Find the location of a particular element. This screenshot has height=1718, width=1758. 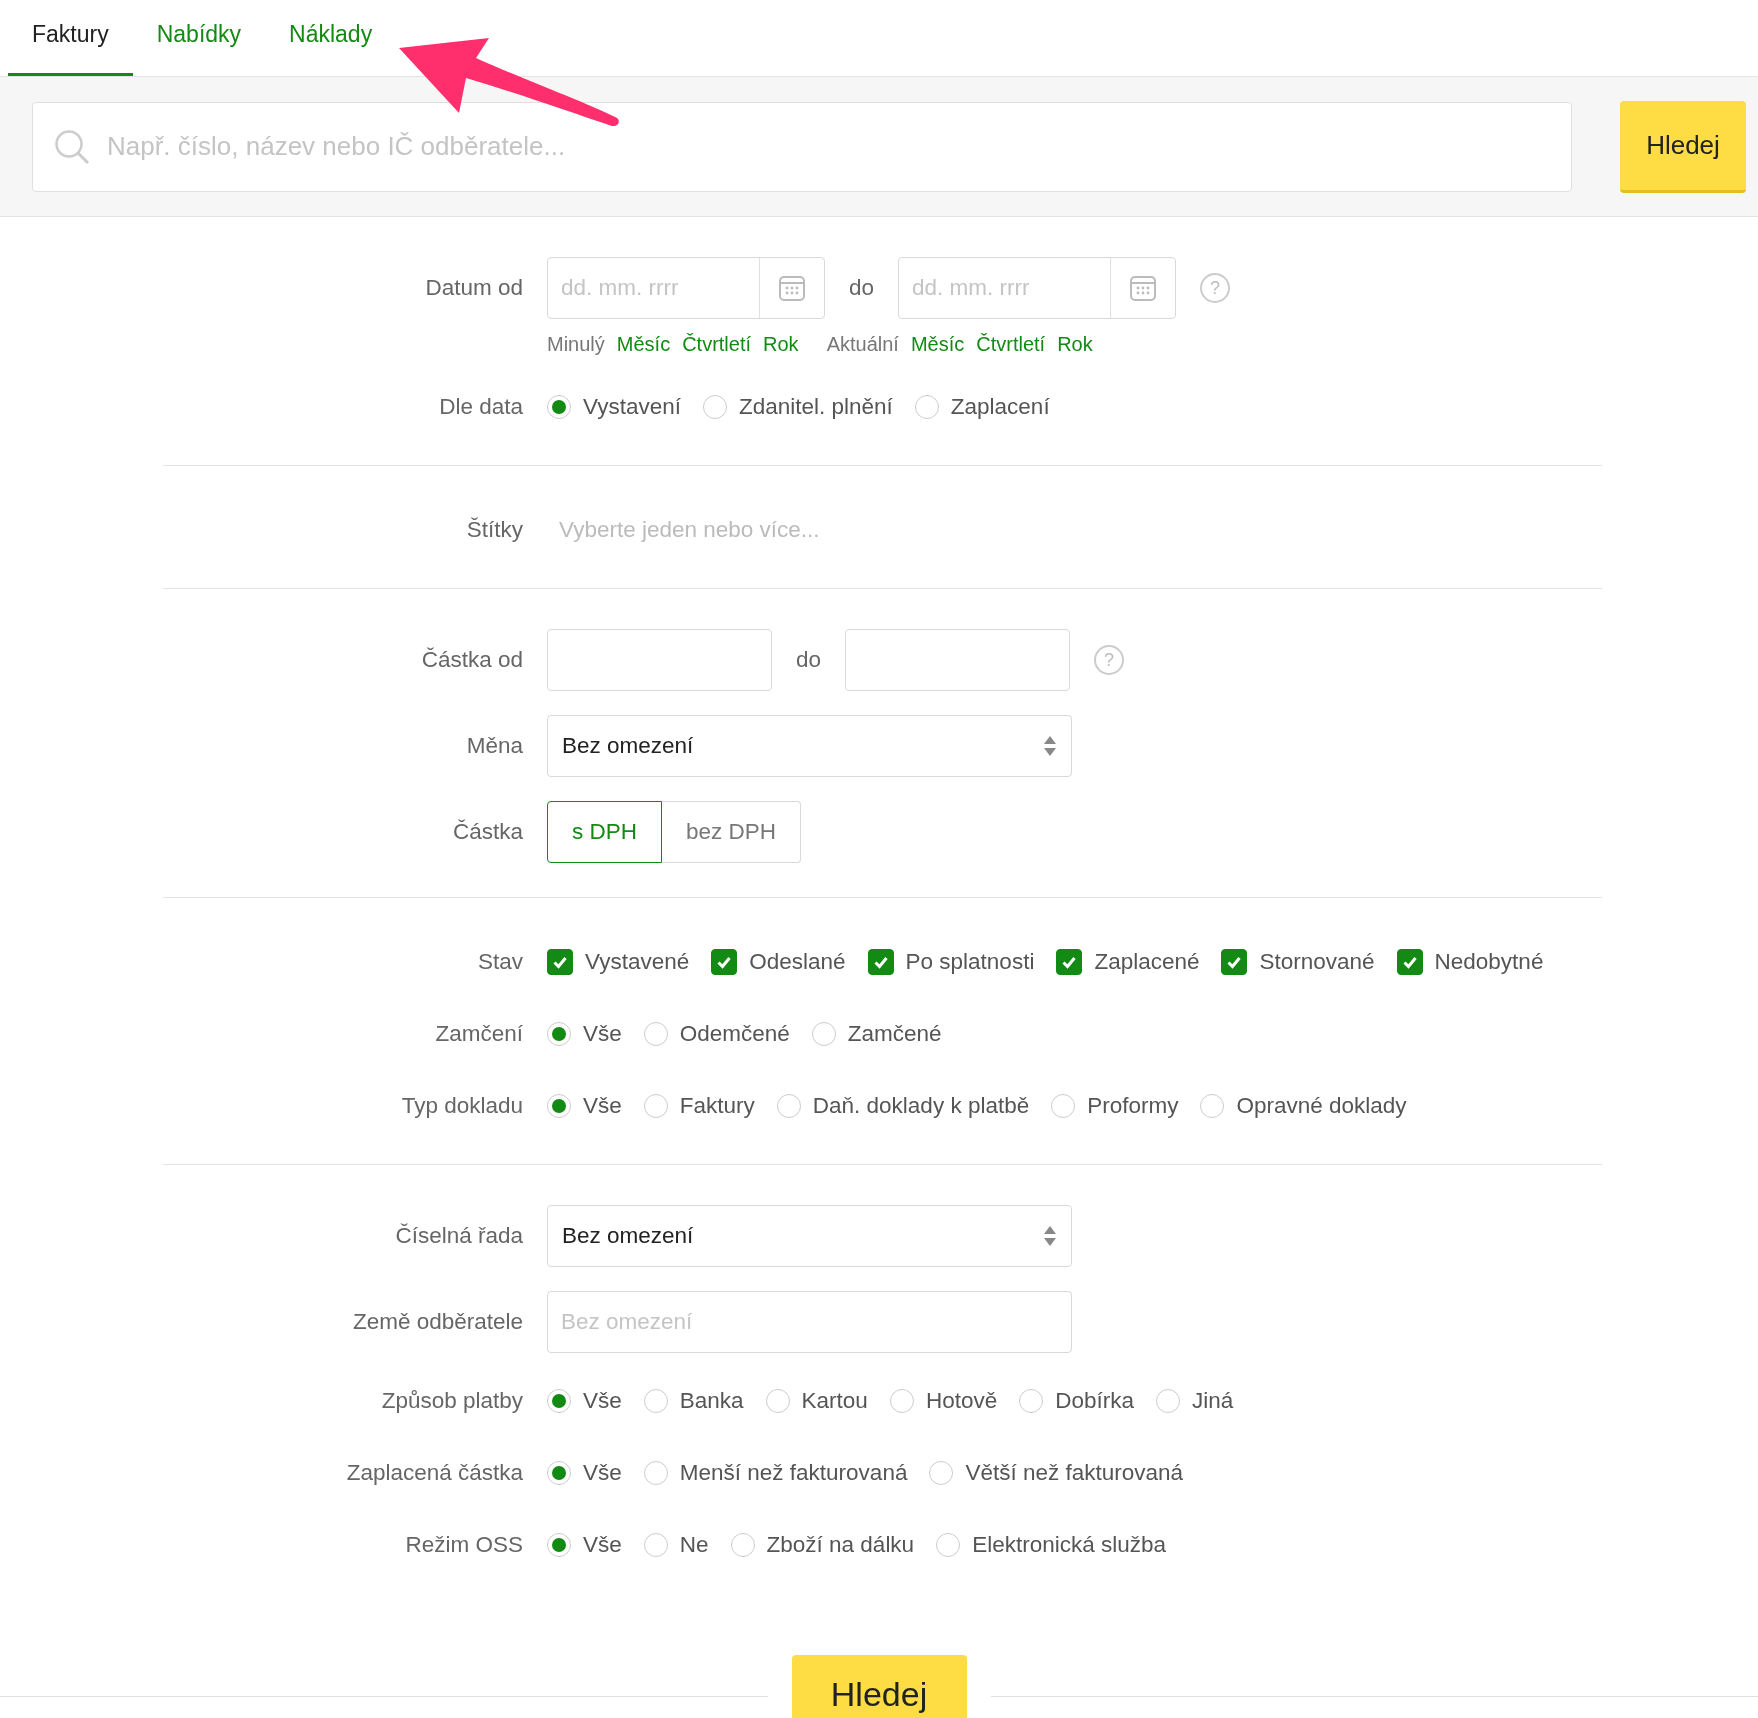

field-label: Číselná řada is located at coordinates (459, 1236).